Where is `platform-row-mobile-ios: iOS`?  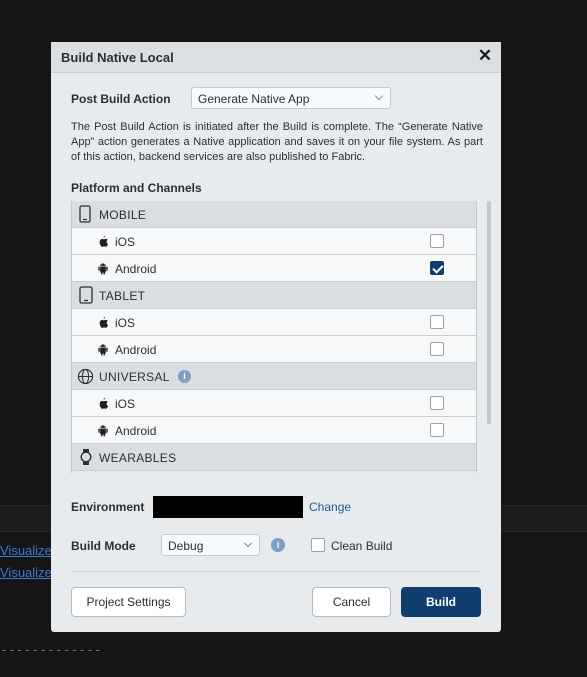
platform-row-mobile-ios: iOS is located at coordinates (274, 241).